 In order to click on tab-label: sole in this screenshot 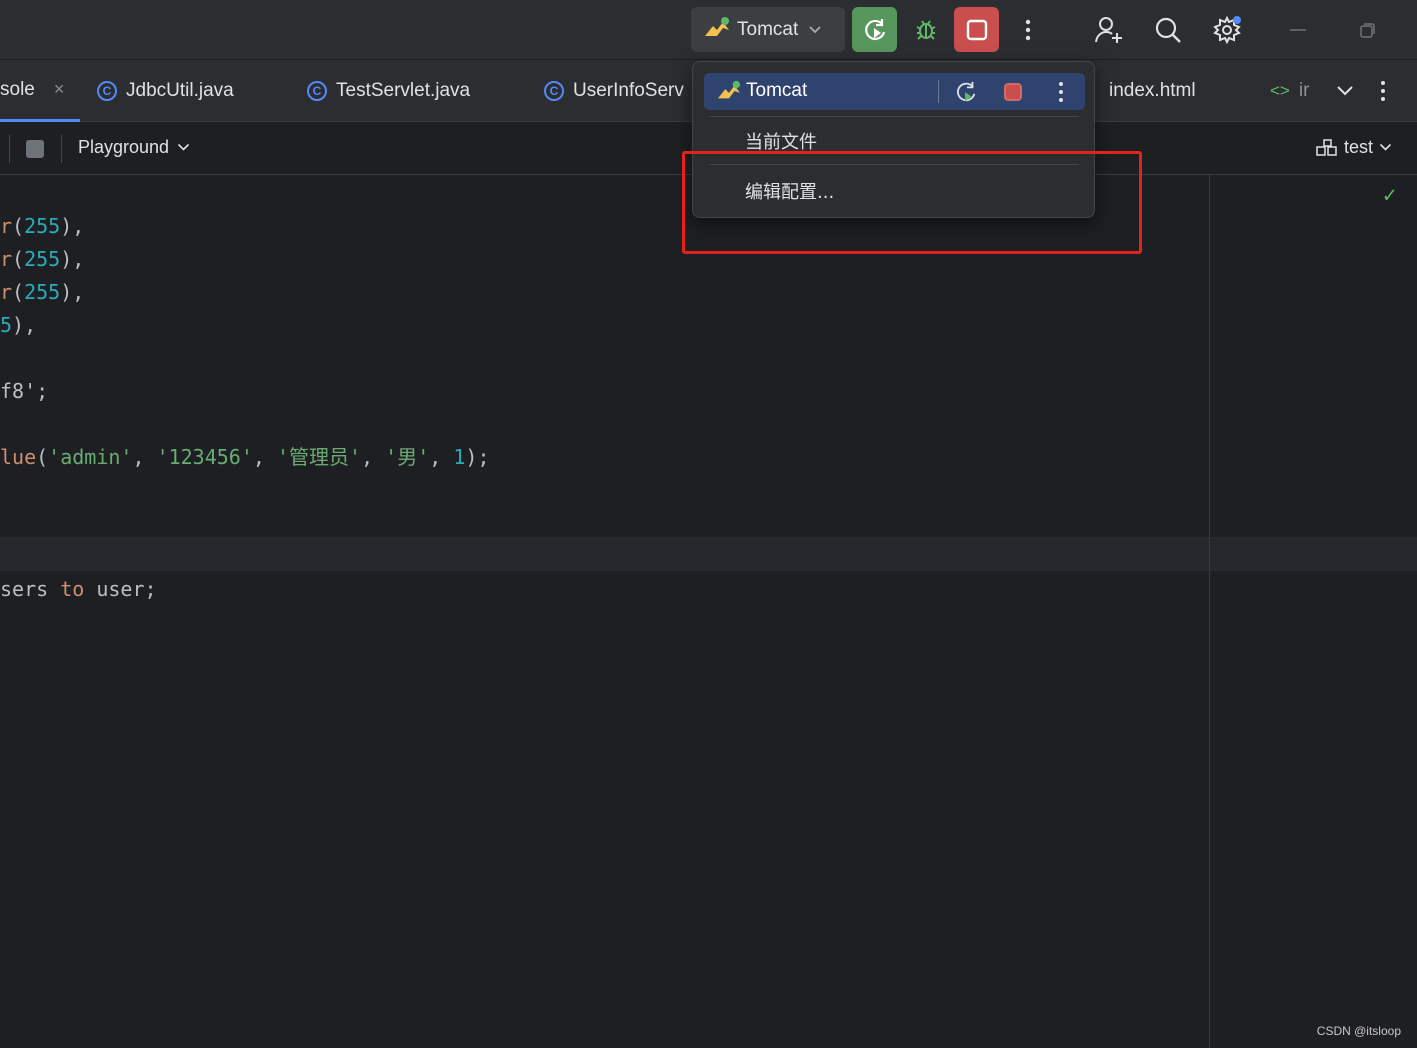, I will do `click(17, 89)`.